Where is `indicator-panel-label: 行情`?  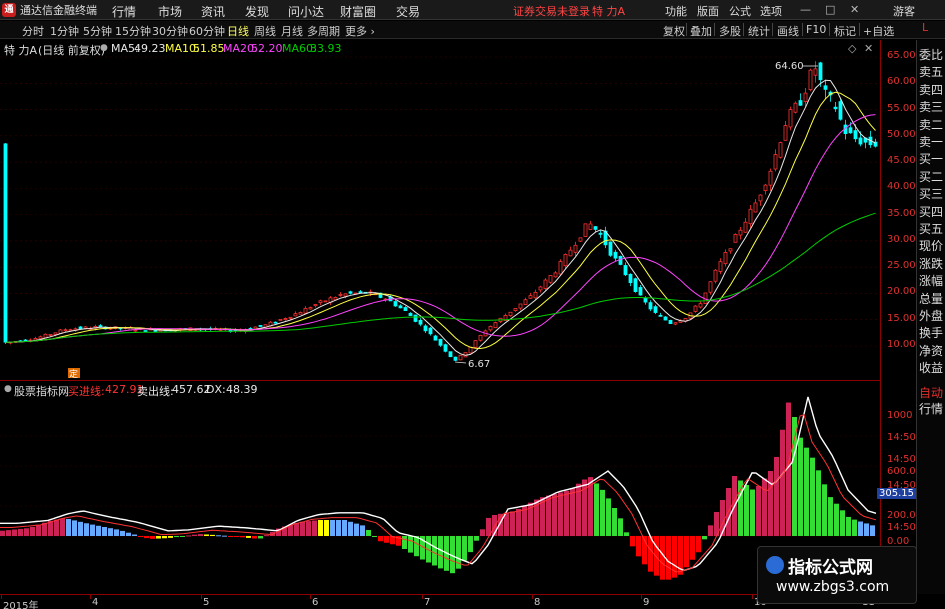 indicator-panel-label: 行情 is located at coordinates (931, 409).